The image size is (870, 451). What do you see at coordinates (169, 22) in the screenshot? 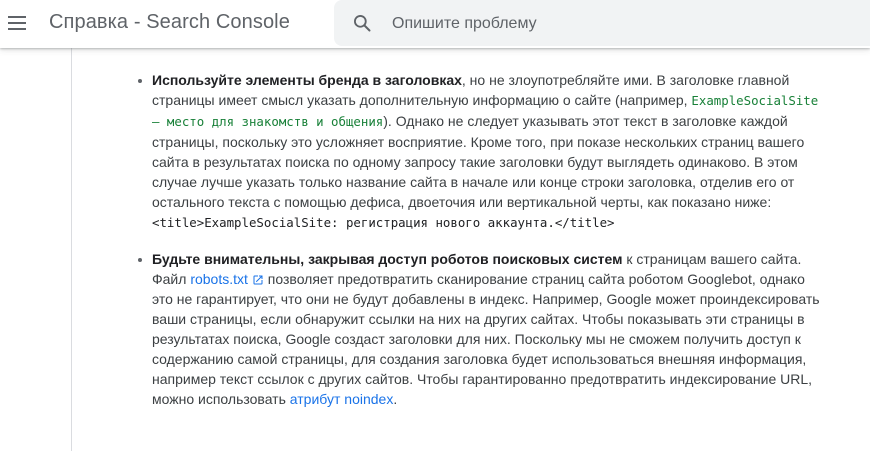
I see `app-title: Справка - Search Console` at bounding box center [169, 22].